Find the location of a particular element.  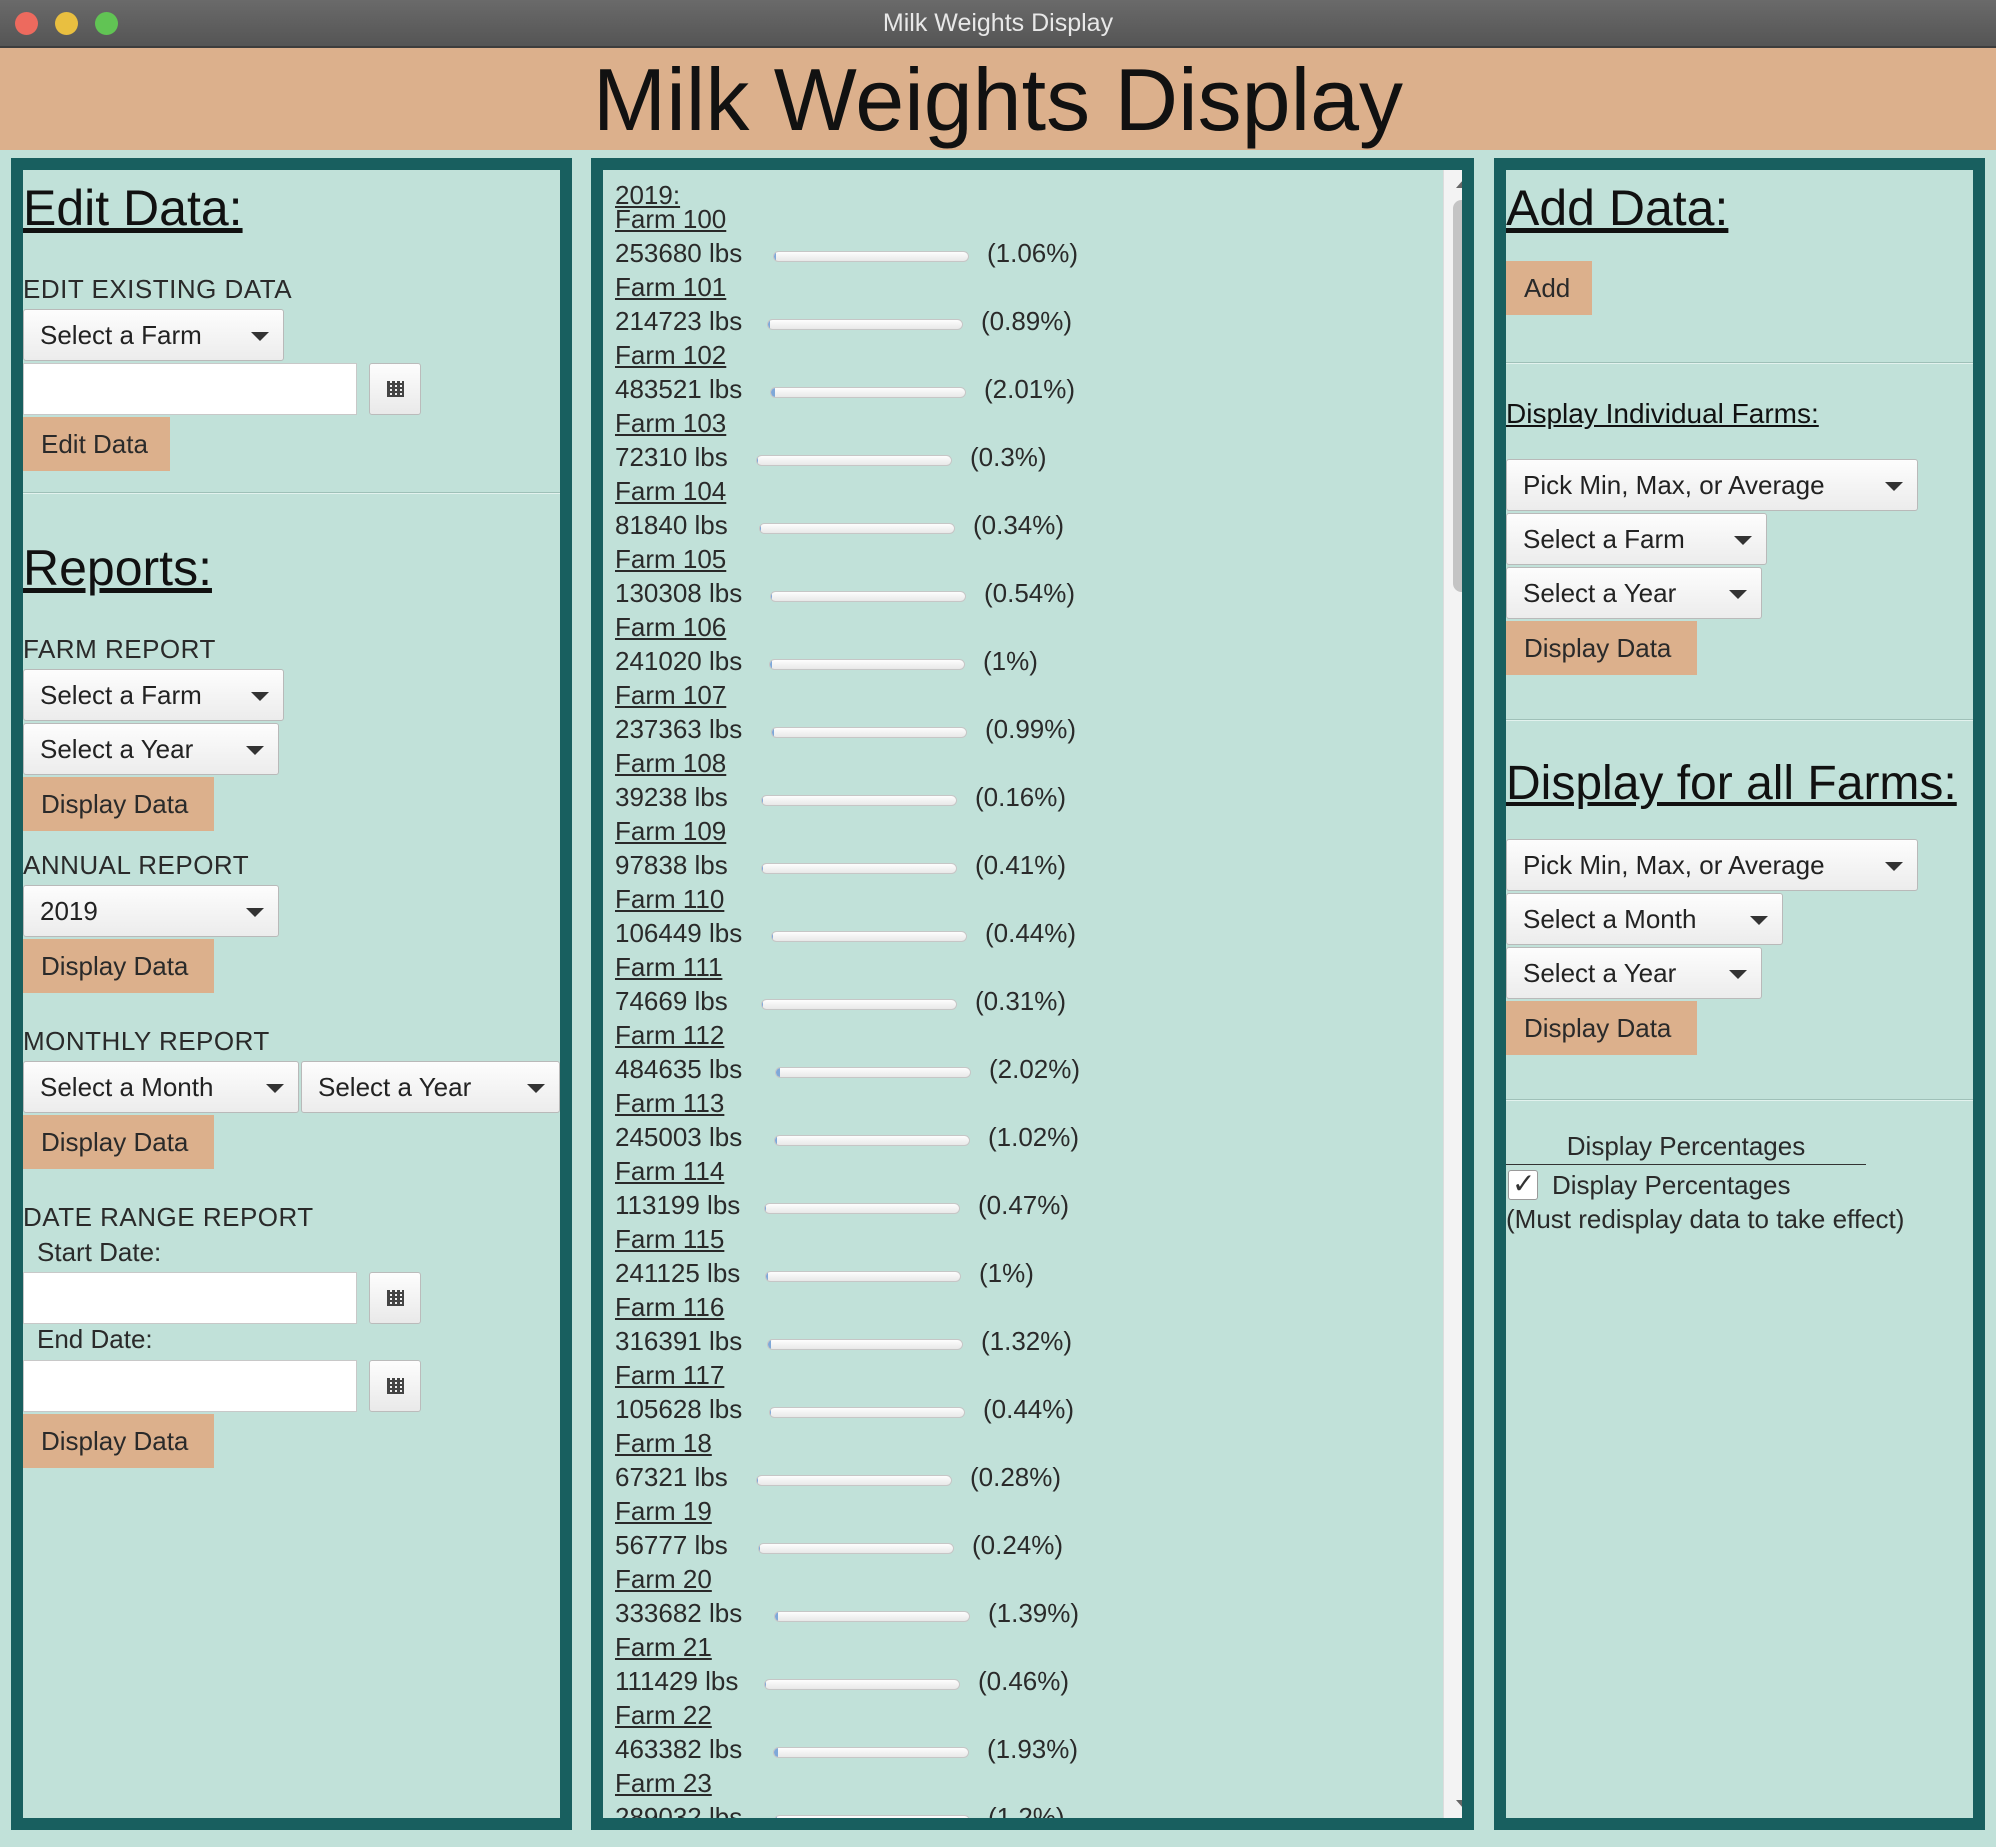

farm-weight: 81840 lbs is located at coordinates (671, 525).